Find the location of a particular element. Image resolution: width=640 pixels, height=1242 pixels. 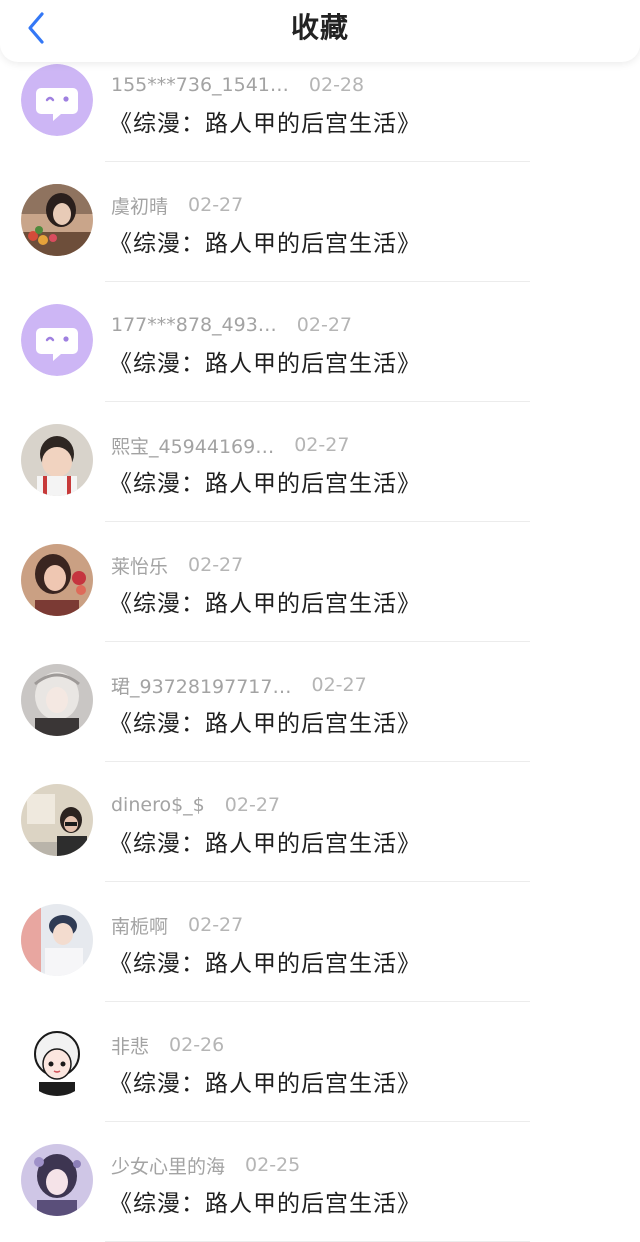

username: 莱怡乐 is located at coordinates (139, 565).